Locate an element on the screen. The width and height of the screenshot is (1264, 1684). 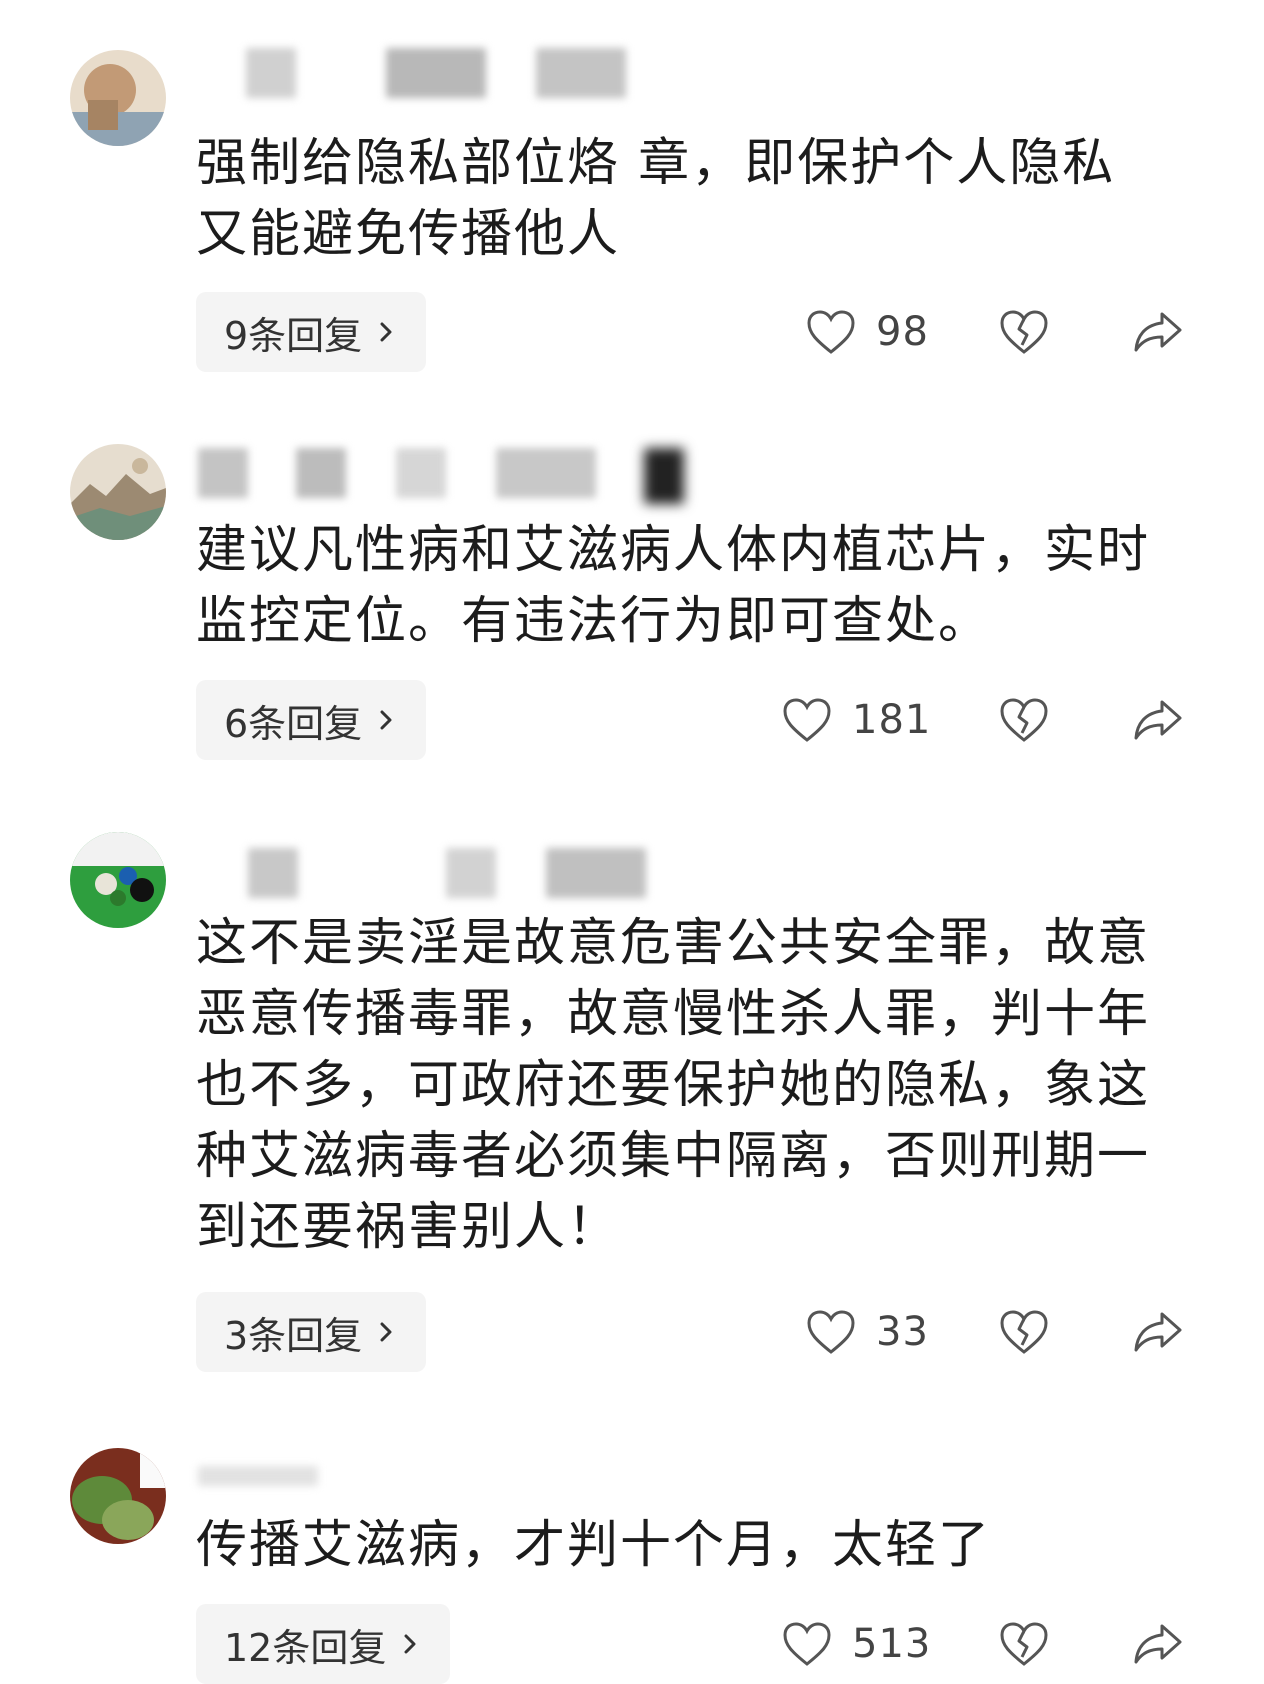
like-count: 513 is located at coordinates (892, 1644).